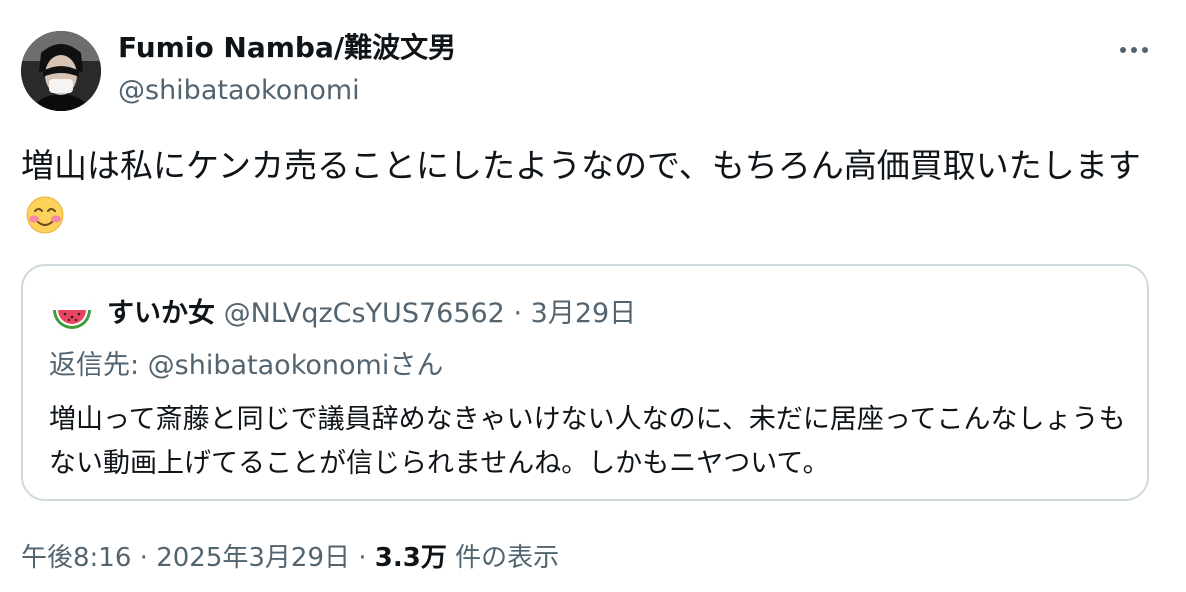 This screenshot has width=1186, height=592. I want to click on quote-author-handle: @NLVqzCsYUS76562, so click(364, 313).